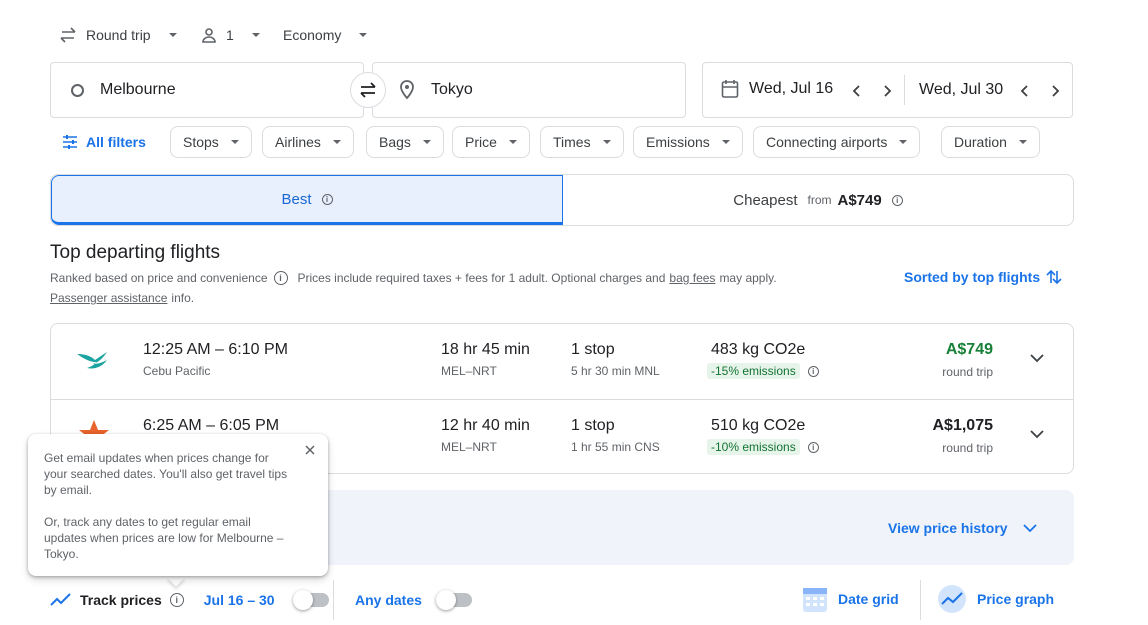  What do you see at coordinates (481, 142) in the screenshot?
I see `filter-chip-label: Price` at bounding box center [481, 142].